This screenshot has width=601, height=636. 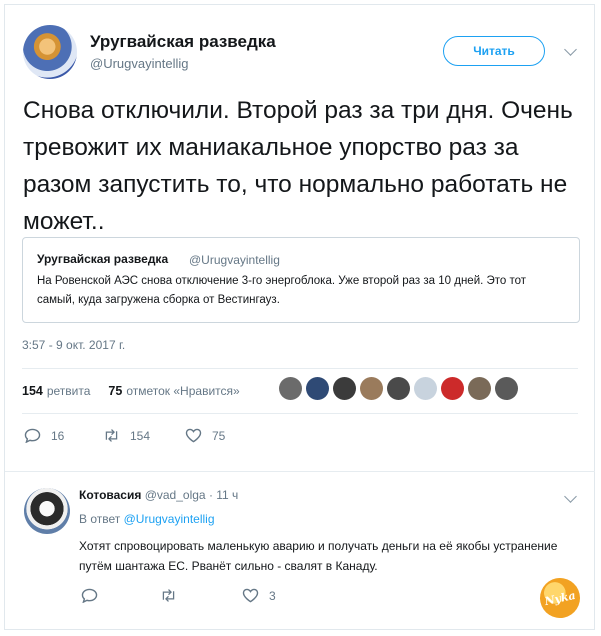 I want to click on reply-time: · 11 ч, so click(x=223, y=495).